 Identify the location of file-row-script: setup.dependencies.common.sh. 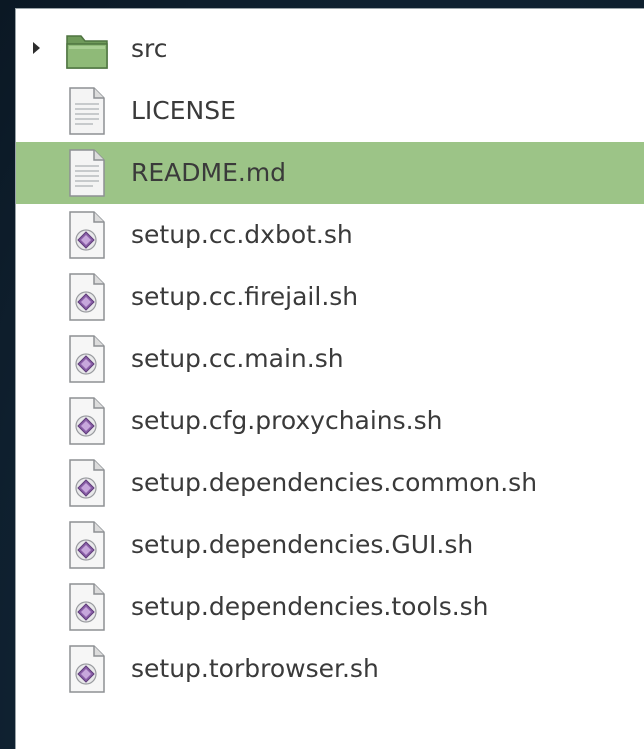
(330, 483).